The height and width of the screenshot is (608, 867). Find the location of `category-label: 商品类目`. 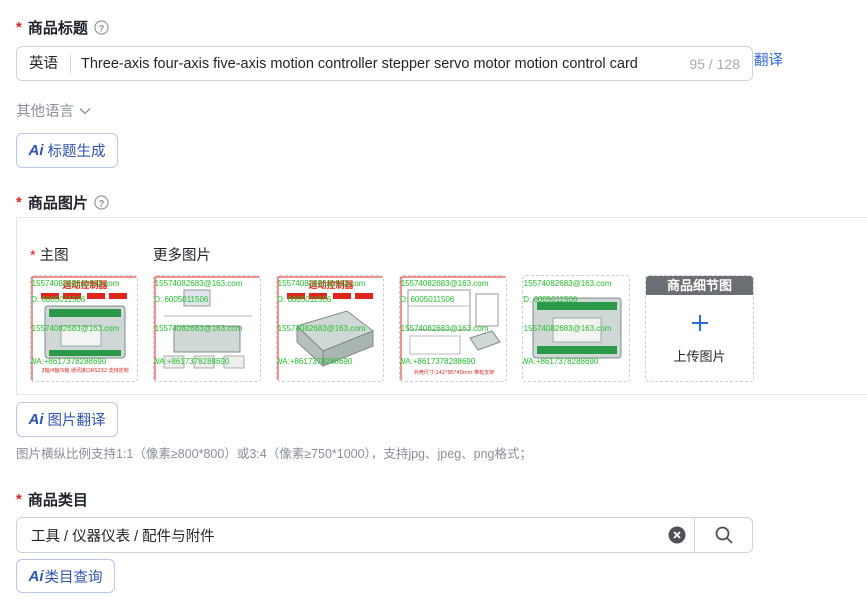

category-label: 商品类目 is located at coordinates (57, 500).